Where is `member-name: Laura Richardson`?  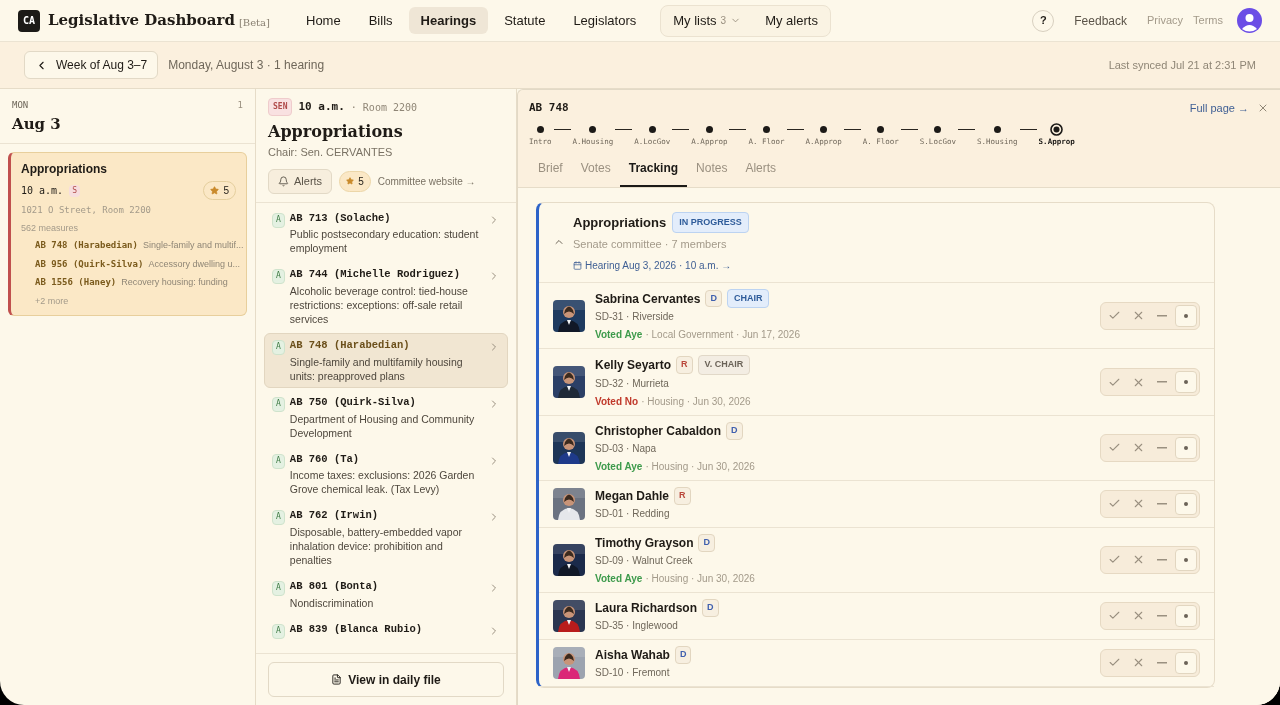
member-name: Laura Richardson is located at coordinates (646, 607).